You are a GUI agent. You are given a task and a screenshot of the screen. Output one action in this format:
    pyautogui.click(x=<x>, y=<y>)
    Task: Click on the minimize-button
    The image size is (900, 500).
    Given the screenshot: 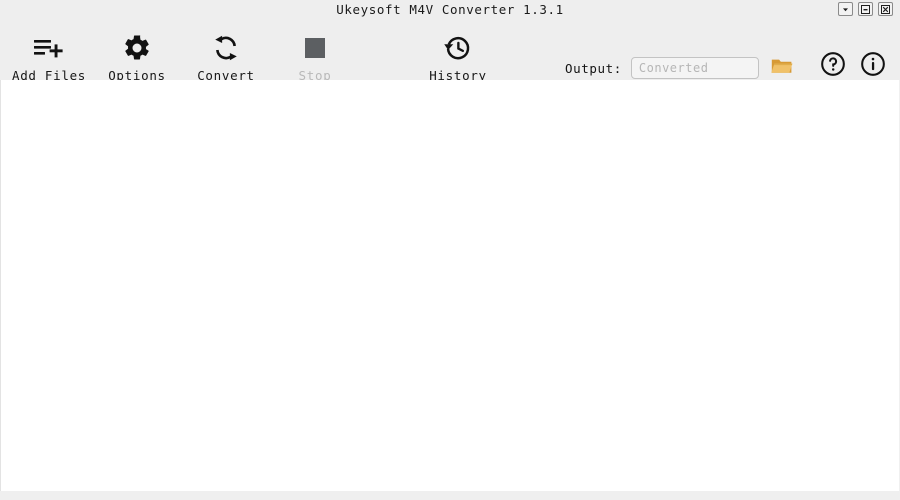 What is the action you would take?
    pyautogui.click(x=865, y=9)
    